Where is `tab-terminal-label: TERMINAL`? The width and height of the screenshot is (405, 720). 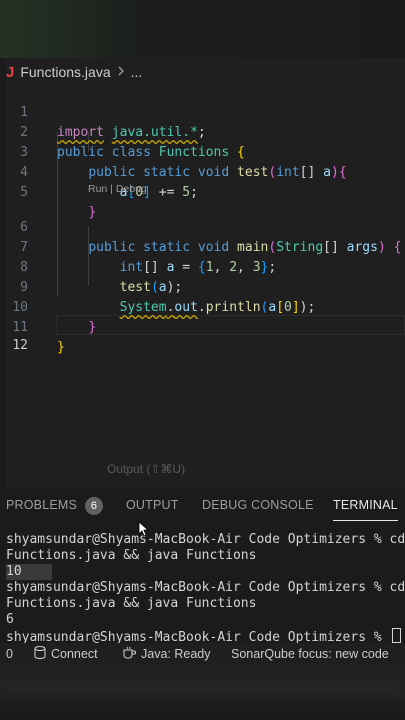 tab-terminal-label: TERMINAL is located at coordinates (365, 505).